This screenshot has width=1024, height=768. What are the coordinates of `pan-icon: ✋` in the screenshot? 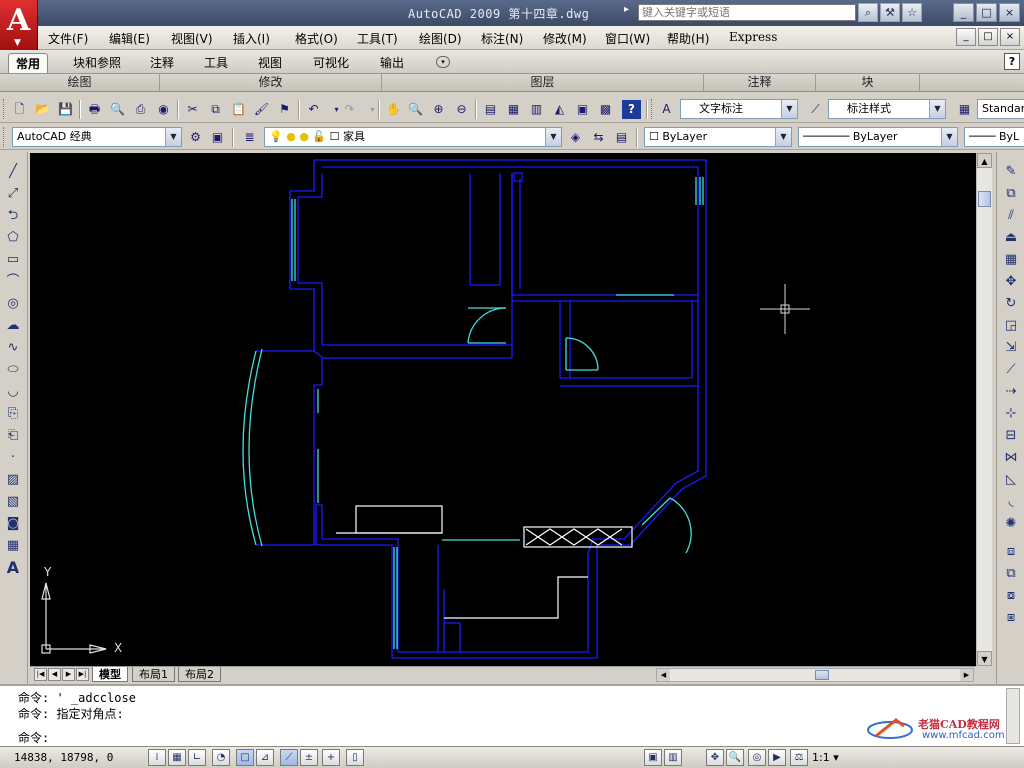 It's located at (393, 109).